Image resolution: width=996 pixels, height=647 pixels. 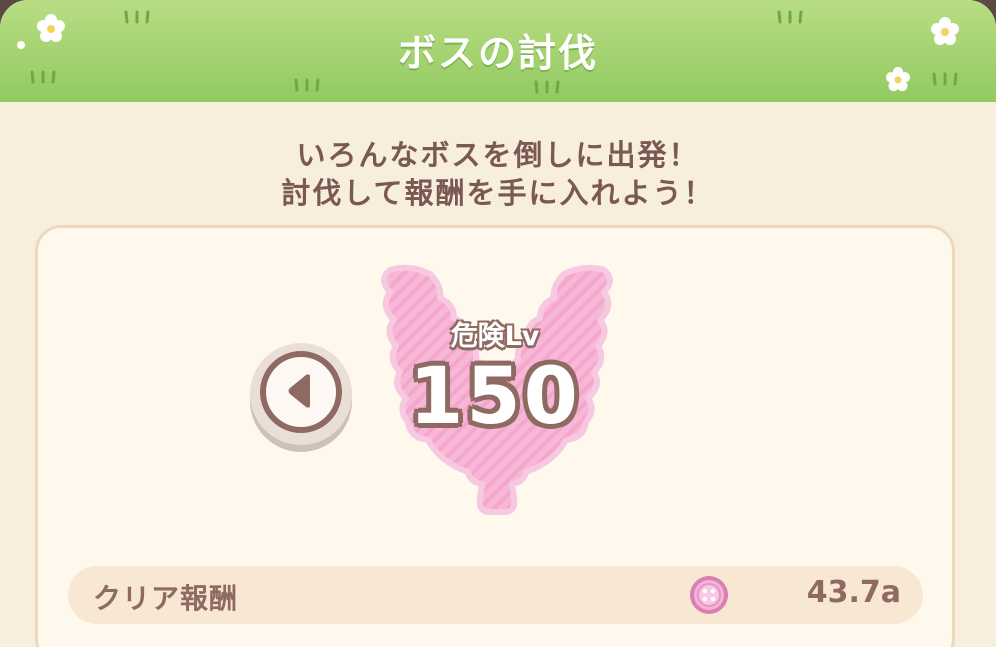 What do you see at coordinates (853, 592) in the screenshot?
I see `clear-reward-value: 43.7a` at bounding box center [853, 592].